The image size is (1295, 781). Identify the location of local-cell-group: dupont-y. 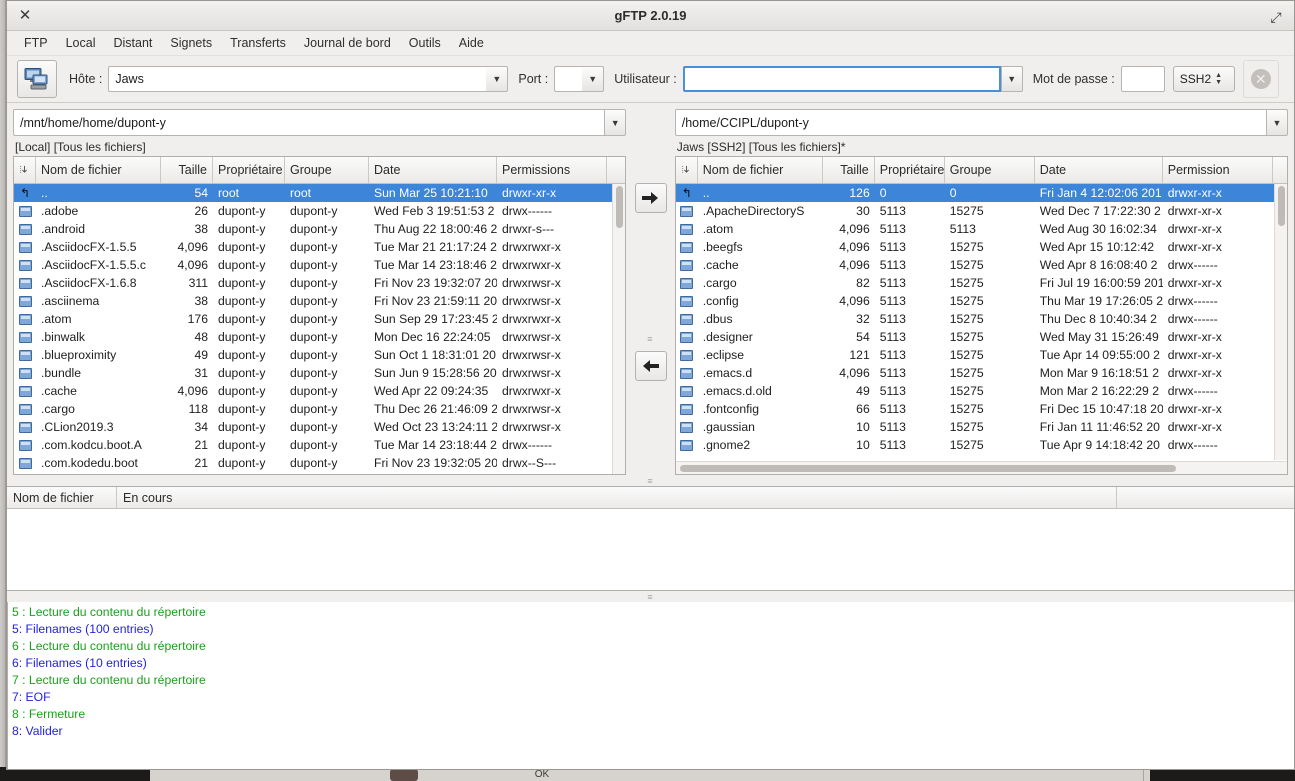
(314, 283).